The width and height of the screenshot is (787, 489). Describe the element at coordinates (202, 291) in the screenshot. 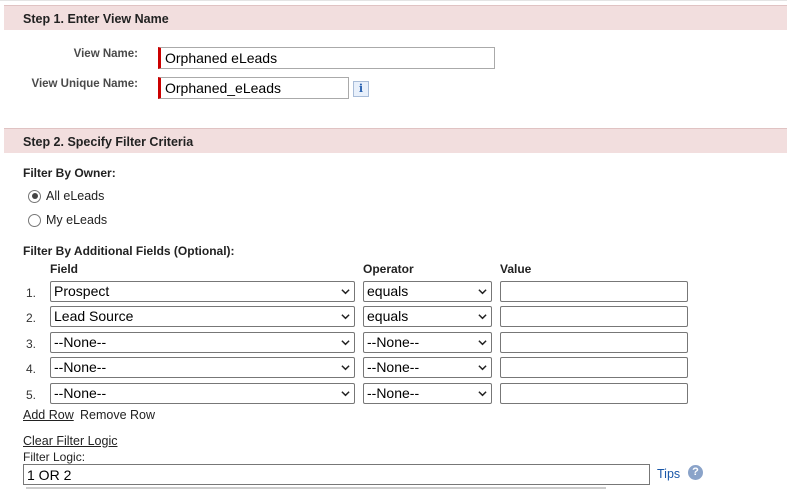

I see `field-select-1: Prospect` at that location.